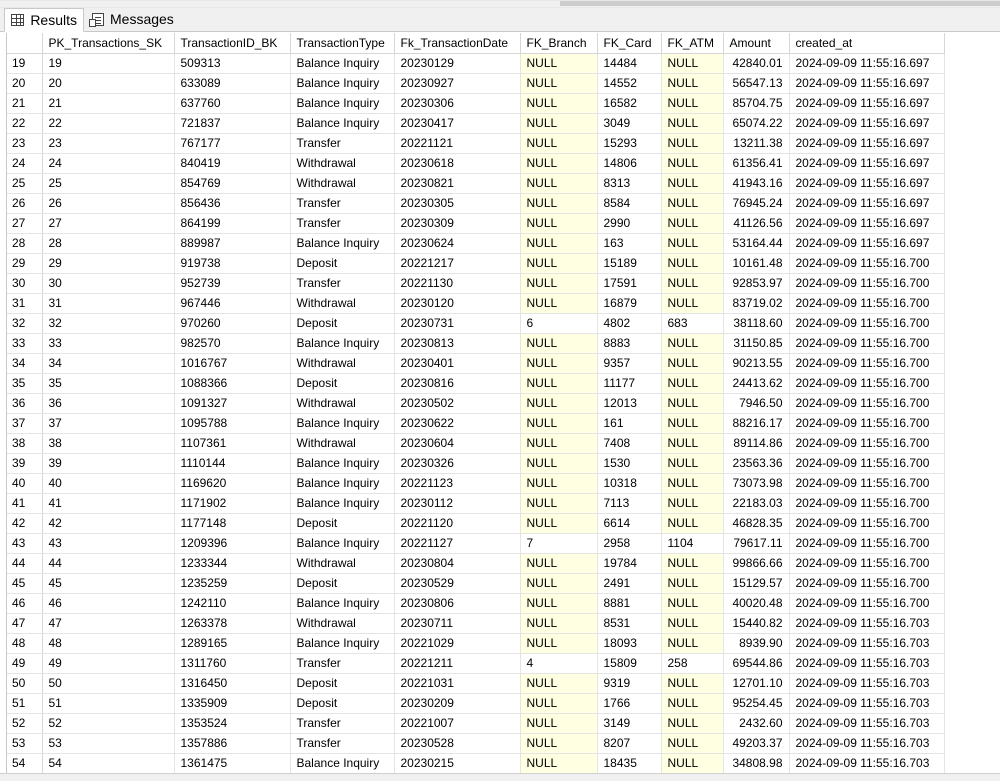  What do you see at coordinates (232, 683) in the screenshot?
I see `cell-transactionid-bk: 1316450` at bounding box center [232, 683].